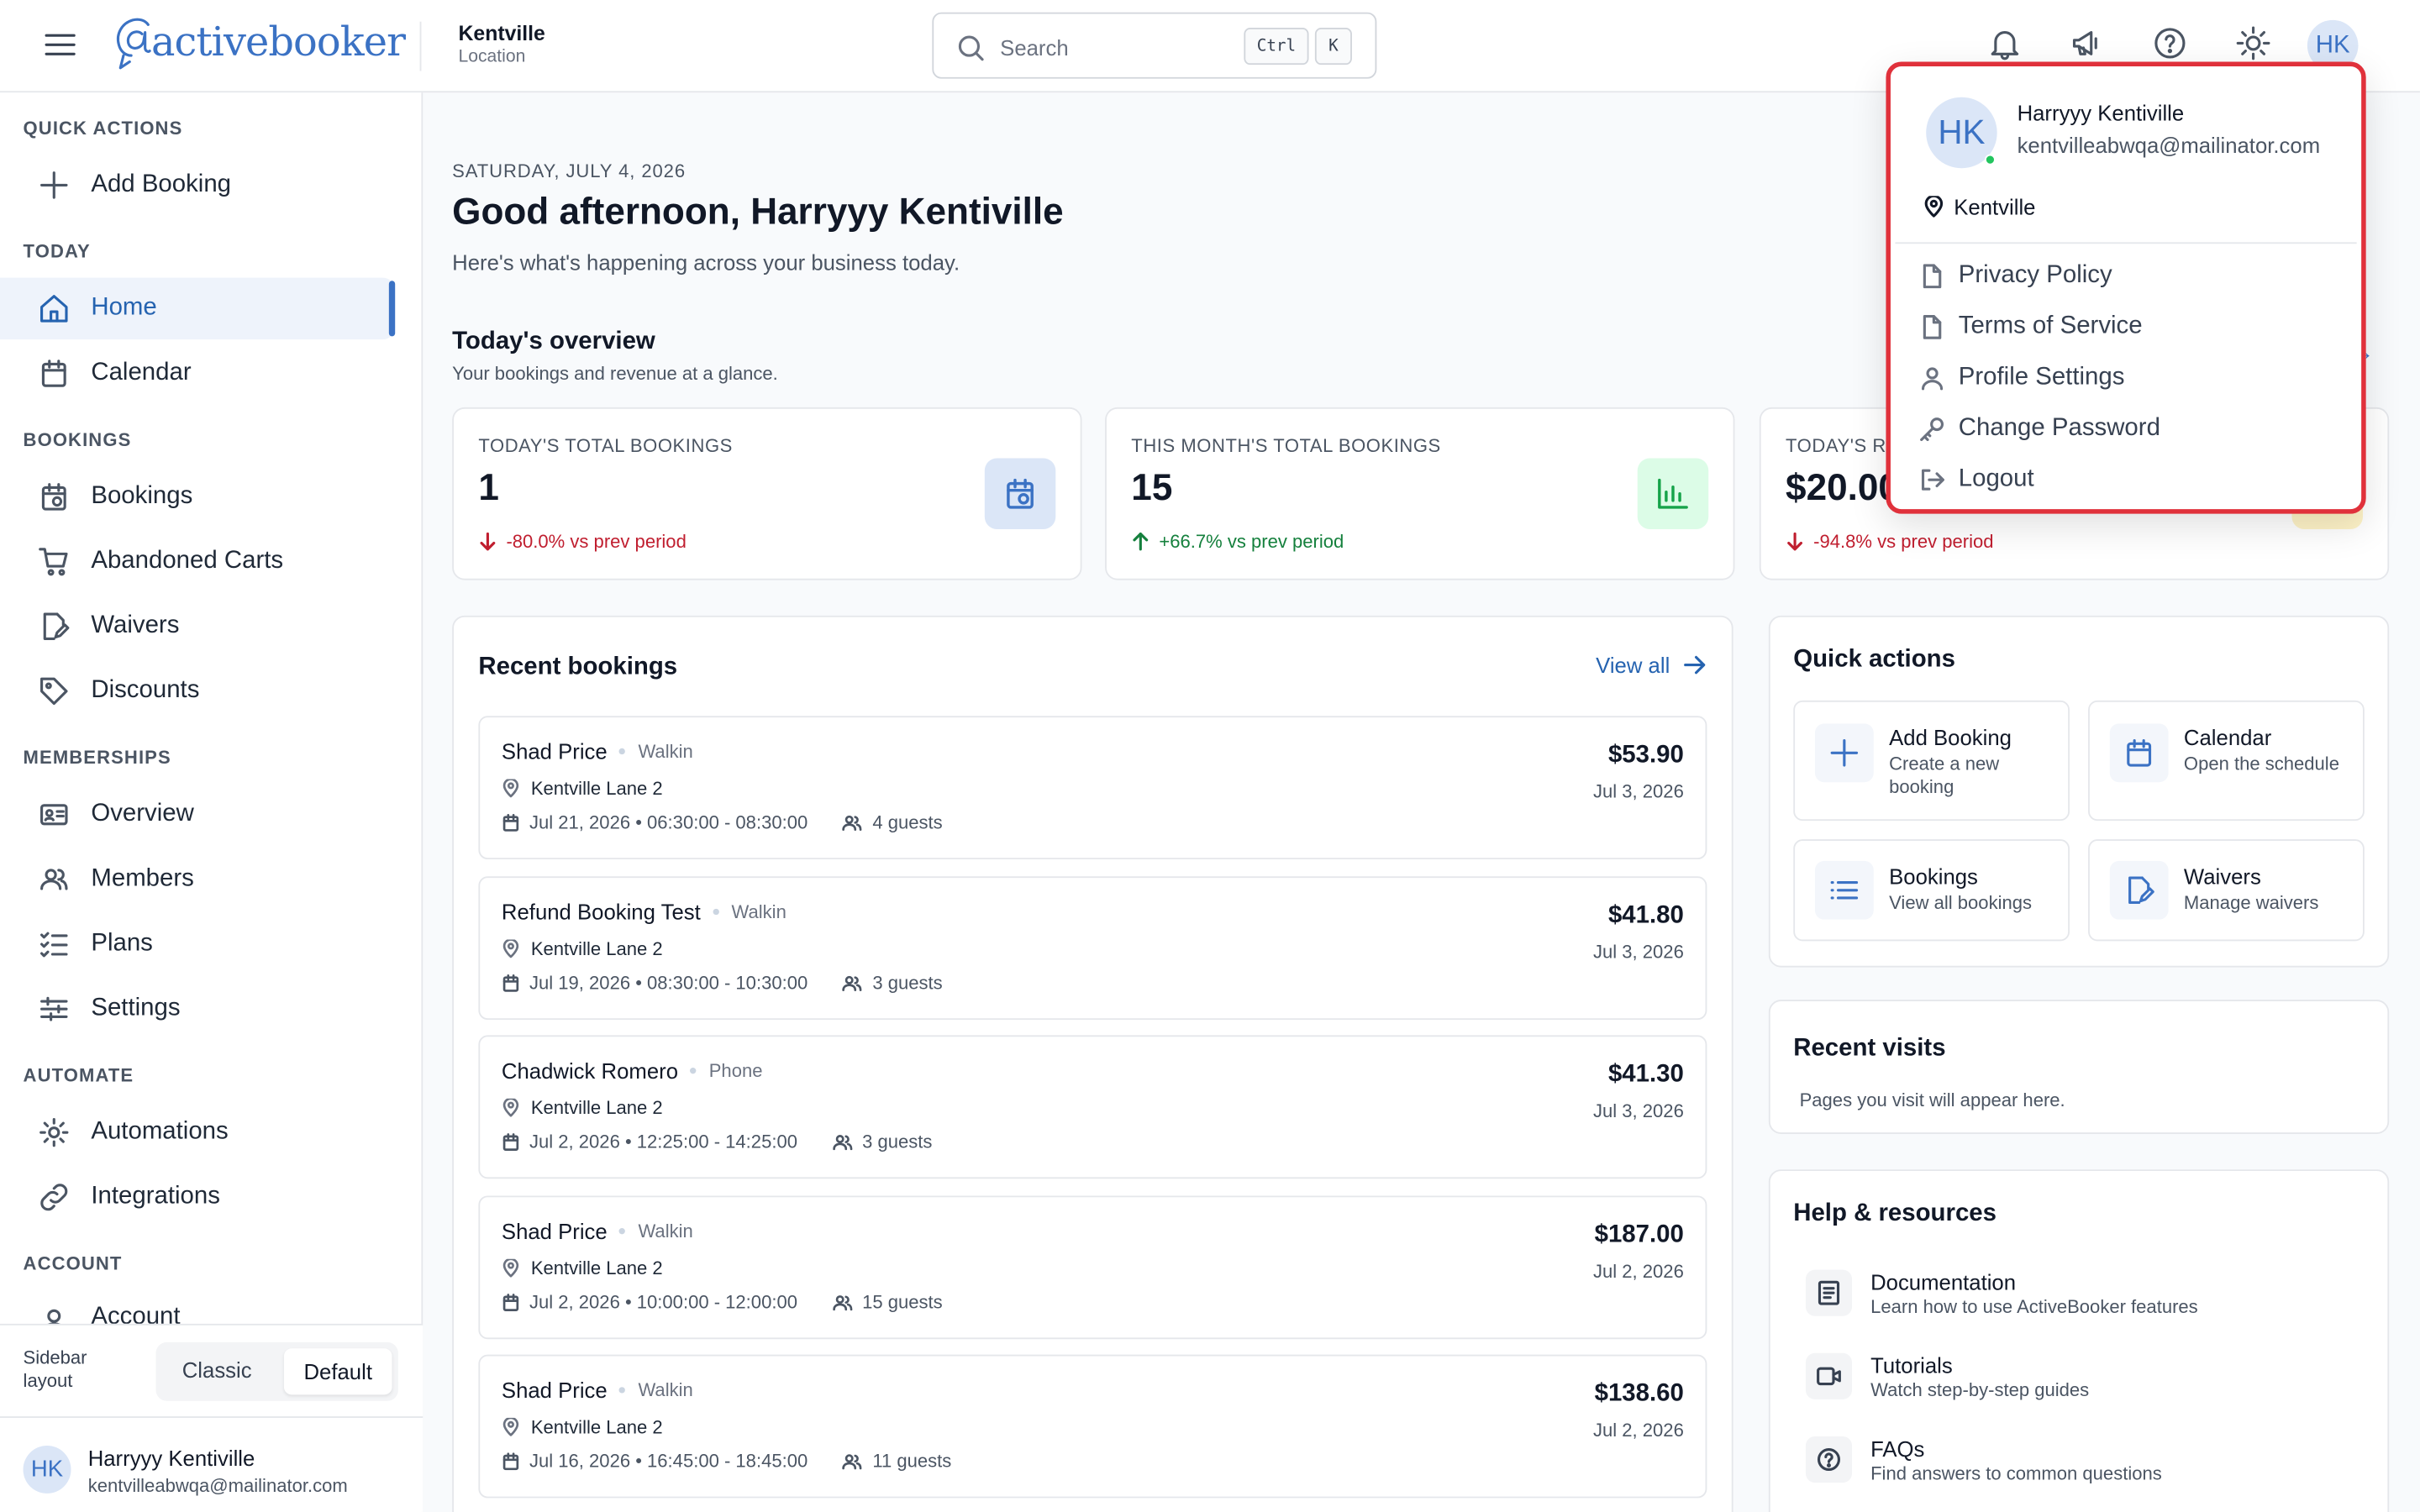 The image size is (2420, 1512). What do you see at coordinates (197, 185) in the screenshot?
I see `sidebar-item-add-booking: Add Booking` at bounding box center [197, 185].